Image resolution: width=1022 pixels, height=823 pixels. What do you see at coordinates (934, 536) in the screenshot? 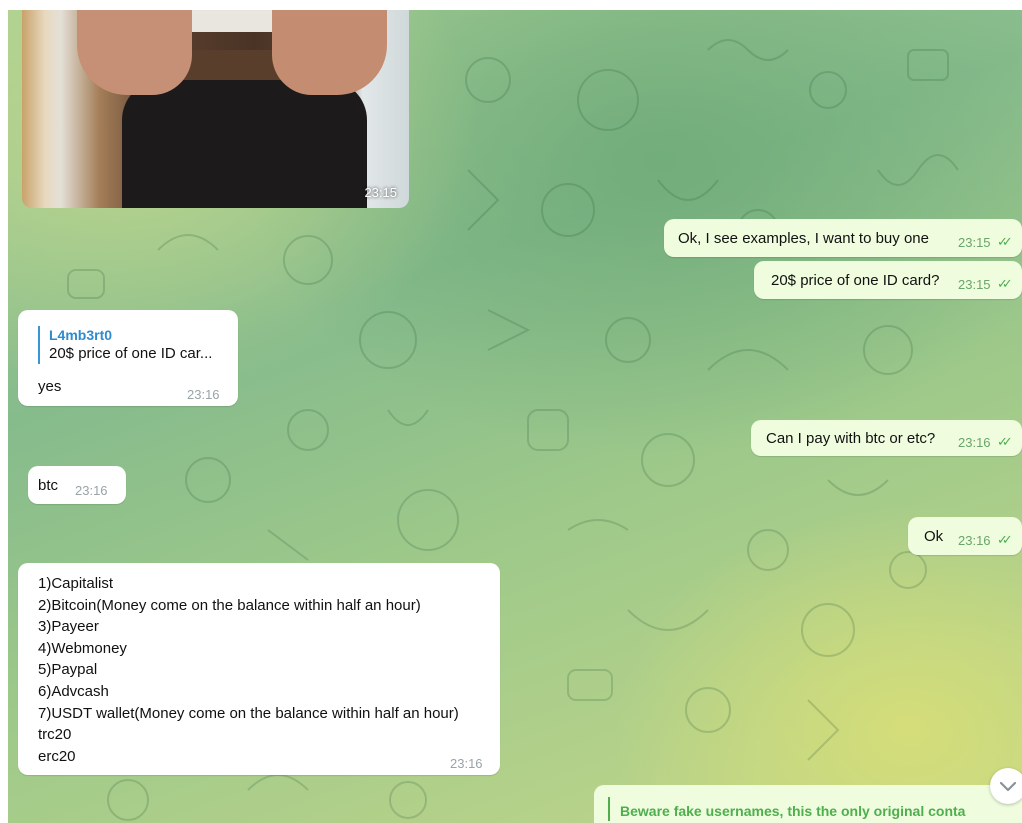
I see `message-text: Ok` at bounding box center [934, 536].